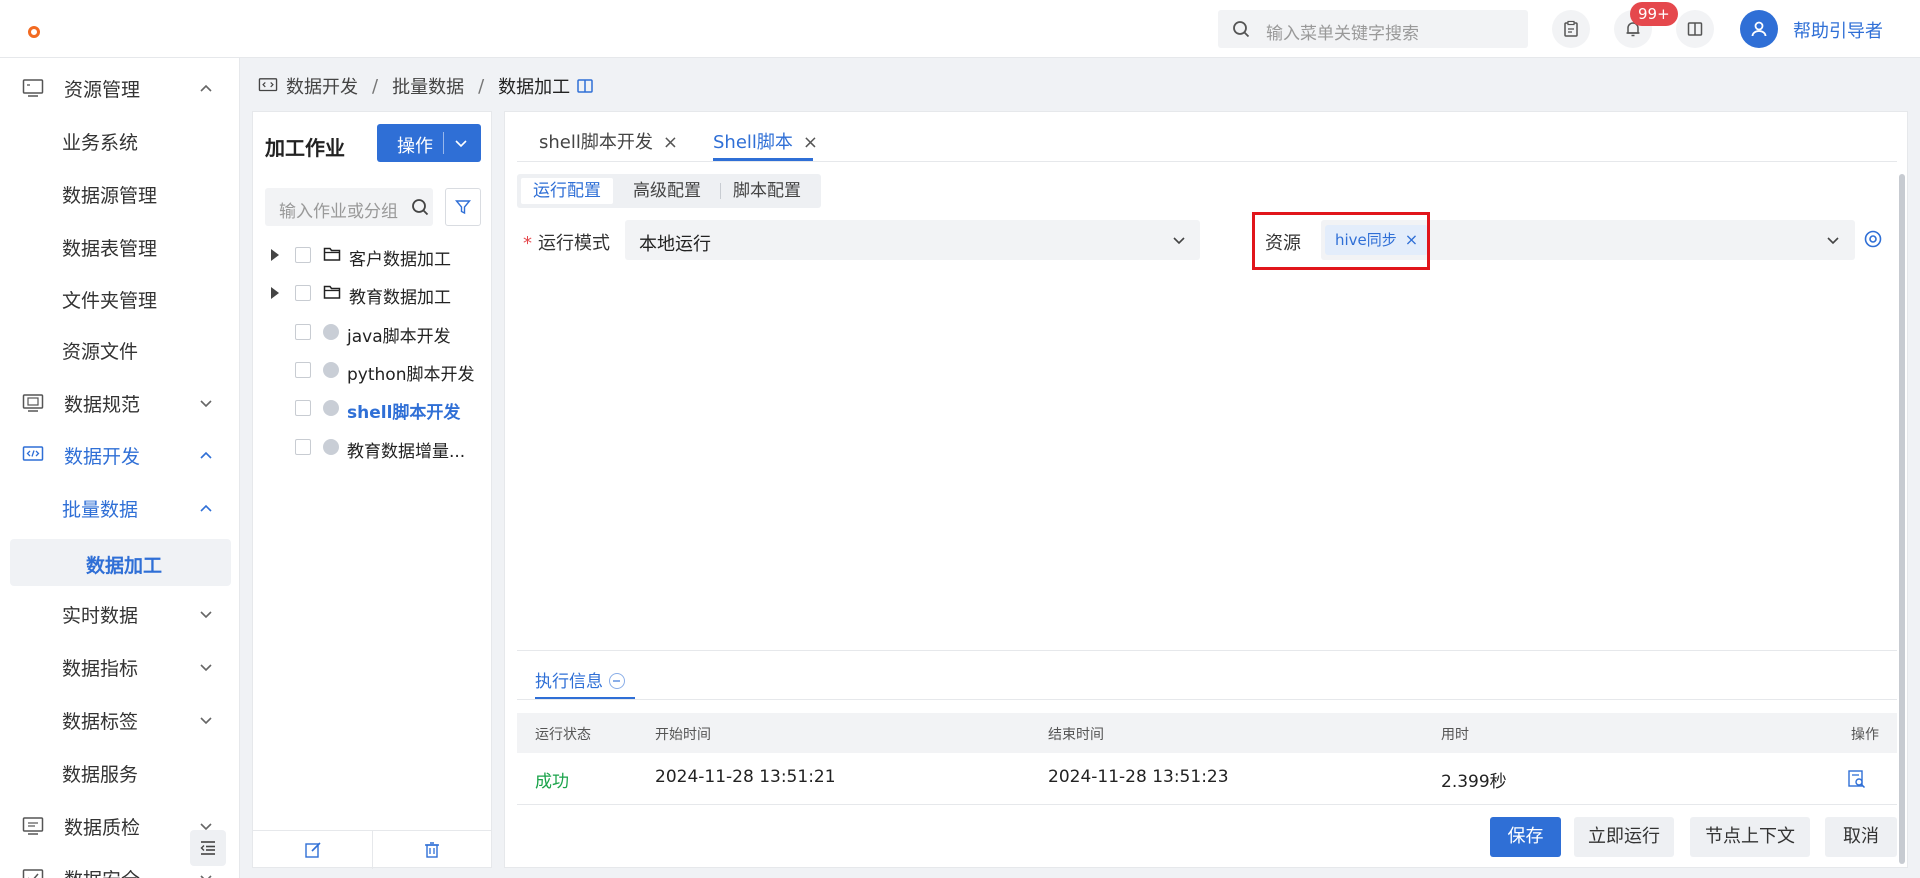 Image resolution: width=1920 pixels, height=878 pixels. What do you see at coordinates (110, 195) in the screenshot?
I see `sidebar-item-label: 数据源管理` at bounding box center [110, 195].